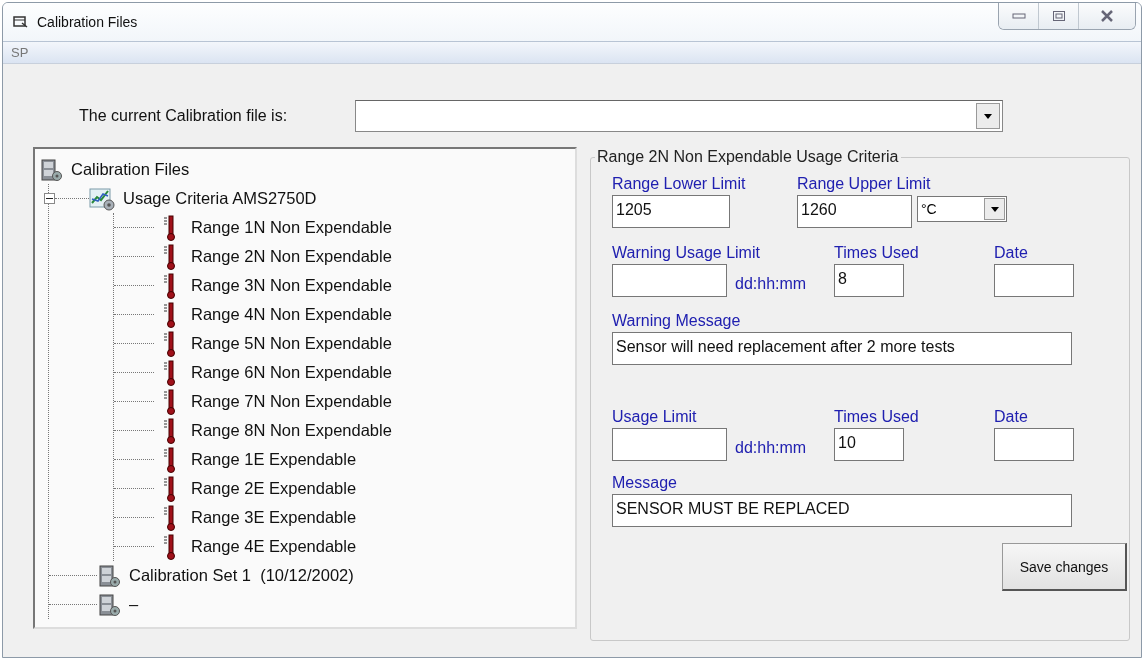 This screenshot has height=660, width=1145. Describe the element at coordinates (645, 483) in the screenshot. I see `field-label: Message` at that location.